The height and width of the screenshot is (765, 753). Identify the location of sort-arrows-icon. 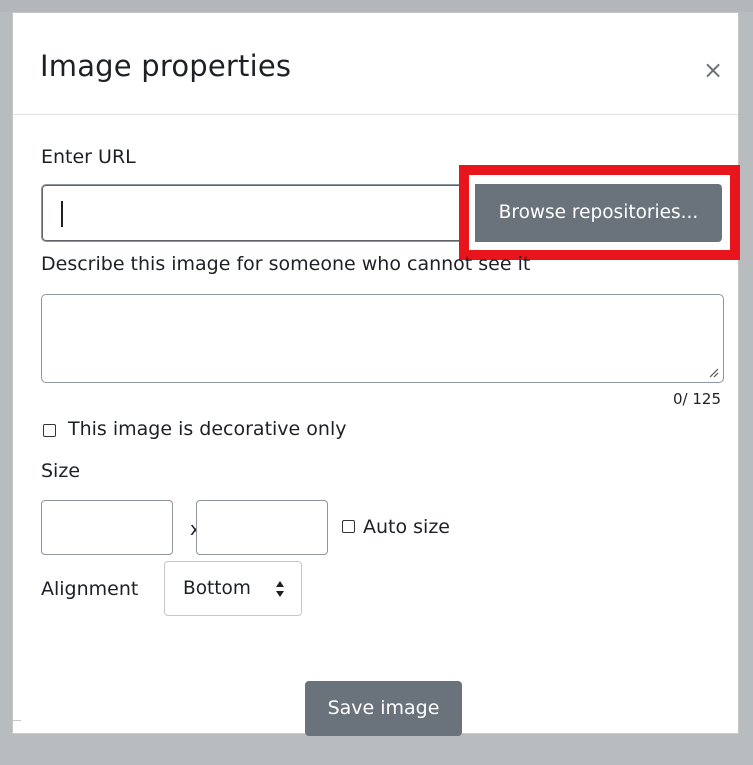
(280, 589).